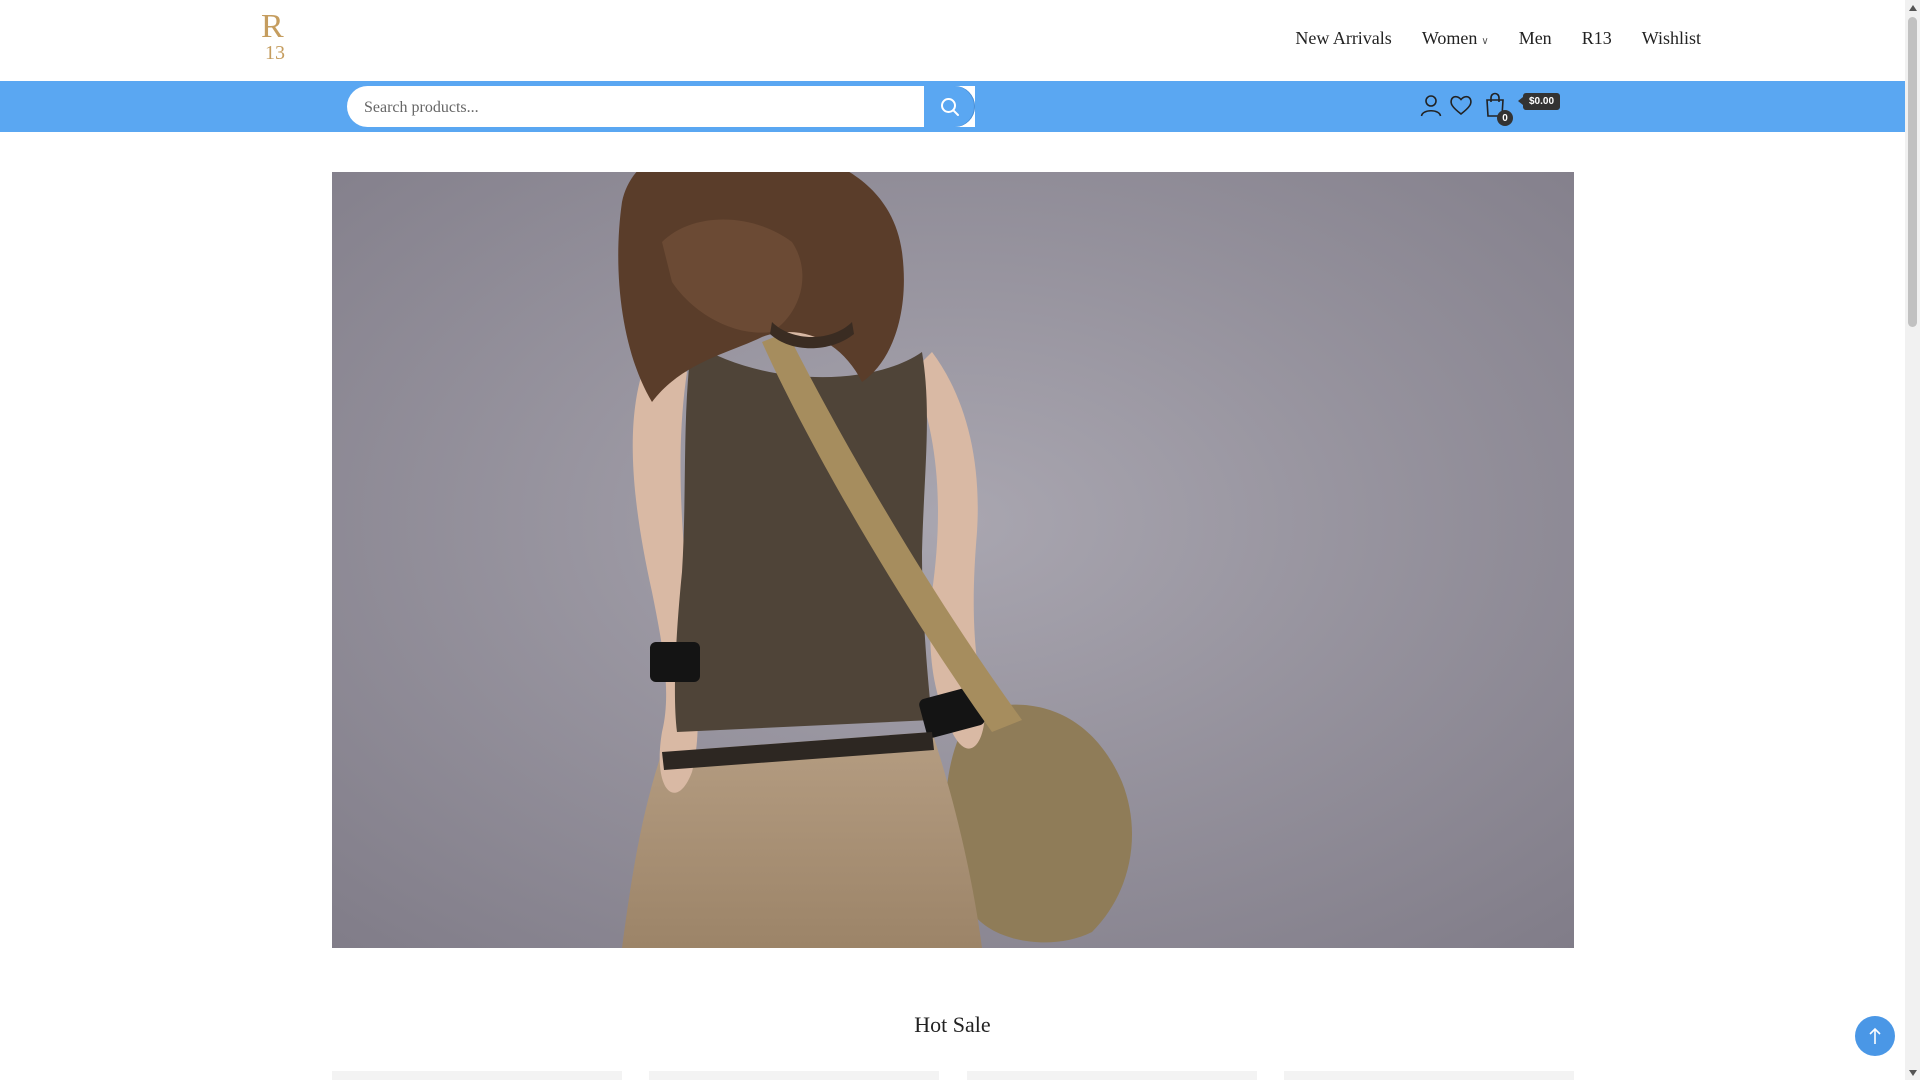  I want to click on nav-label: New Arrivals, so click(1343, 38).